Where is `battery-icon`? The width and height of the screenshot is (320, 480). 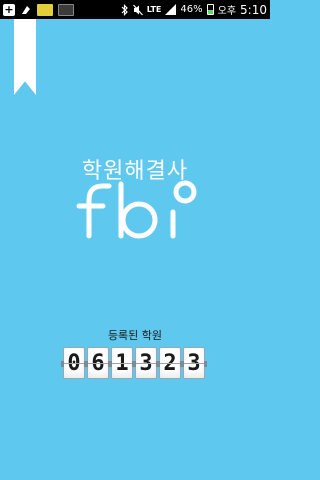 battery-icon is located at coordinates (210, 9).